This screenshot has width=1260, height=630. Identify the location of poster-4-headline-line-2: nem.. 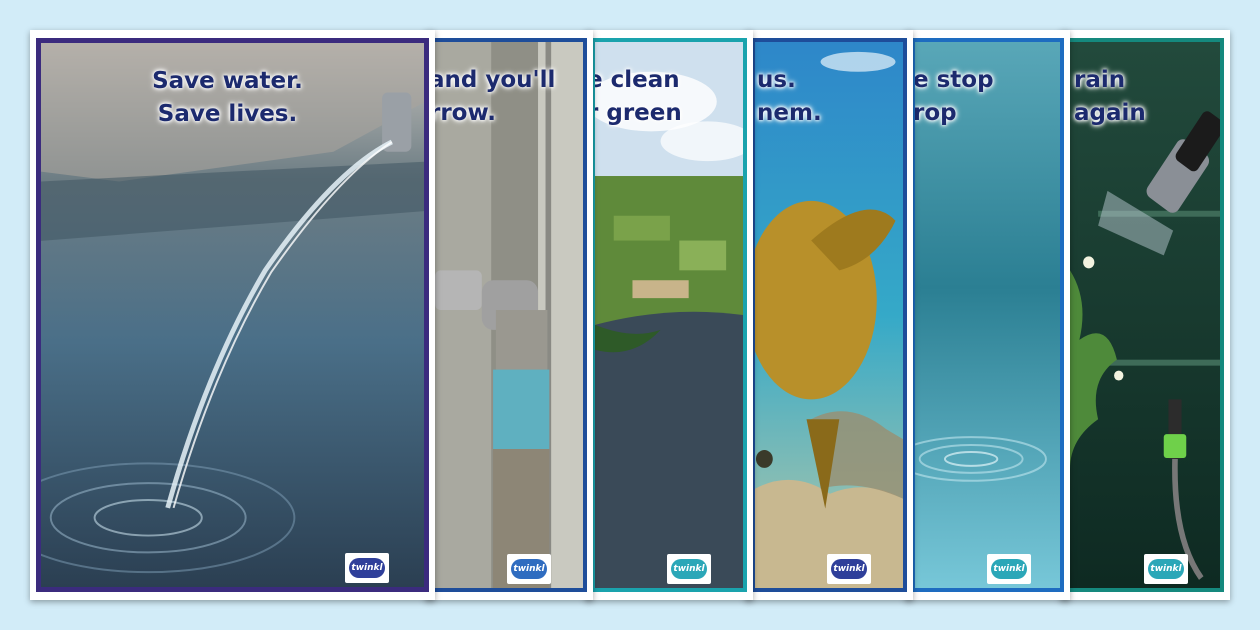
(789, 113).